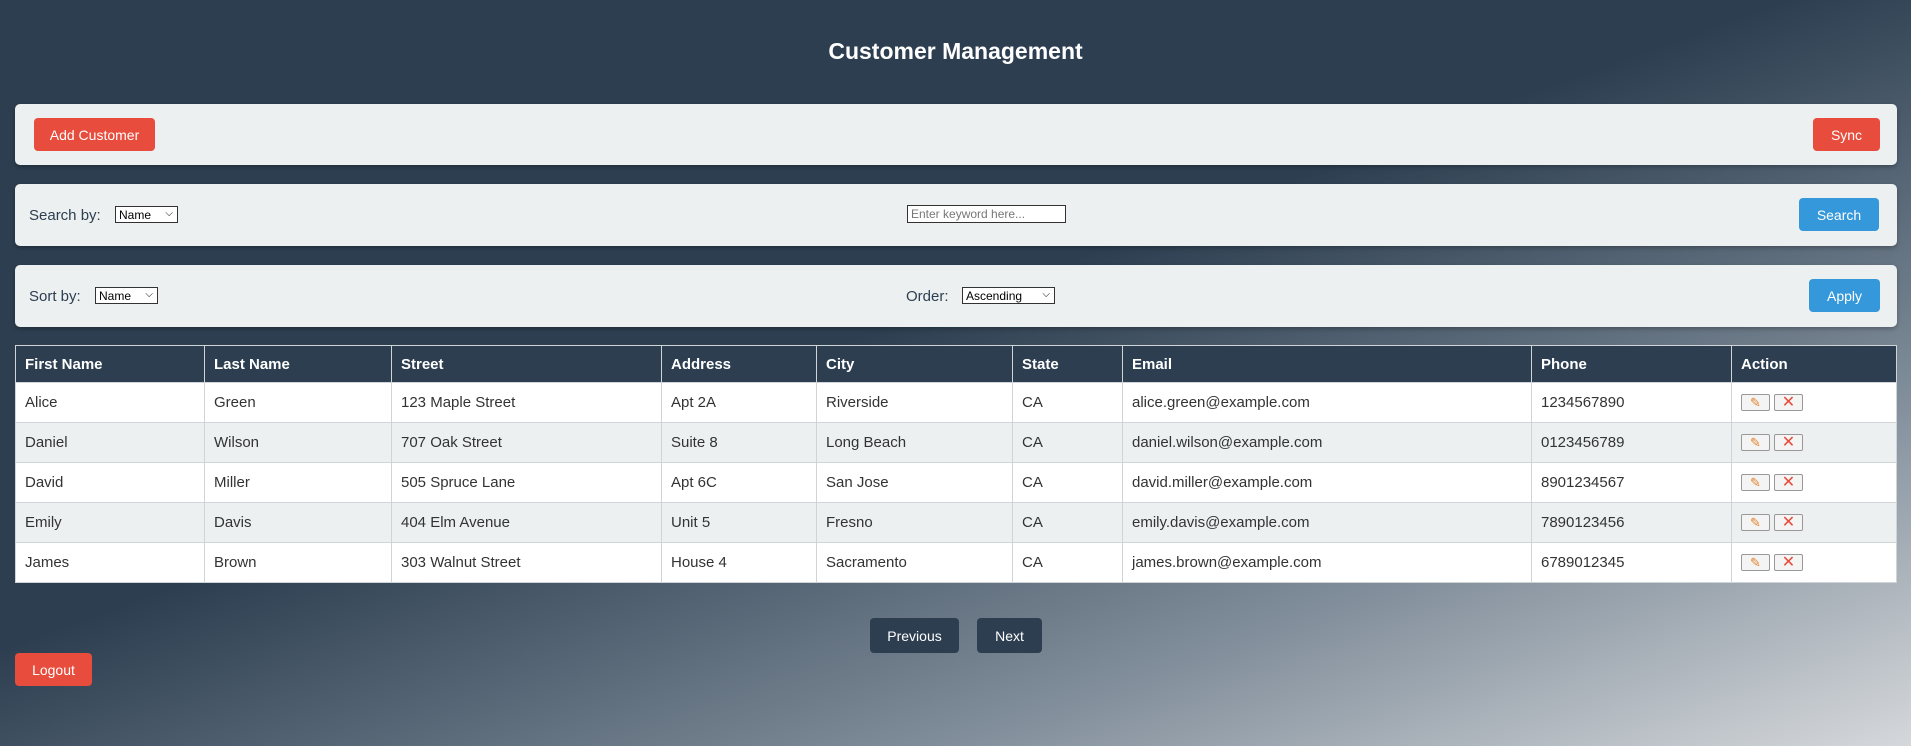 Image resolution: width=1911 pixels, height=746 pixels. What do you see at coordinates (298, 442) in the screenshot?
I see `cell-last-name: Wilson` at bounding box center [298, 442].